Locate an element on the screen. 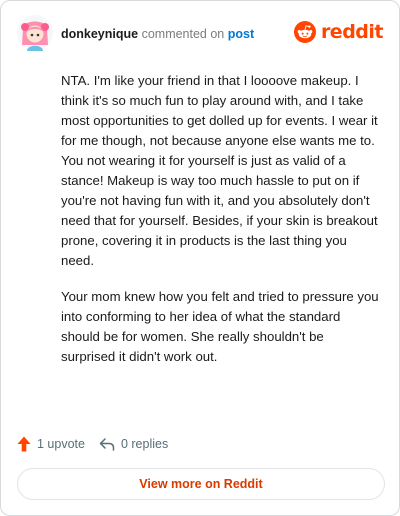  upvote-button: 1 upvote is located at coordinates (51, 444).